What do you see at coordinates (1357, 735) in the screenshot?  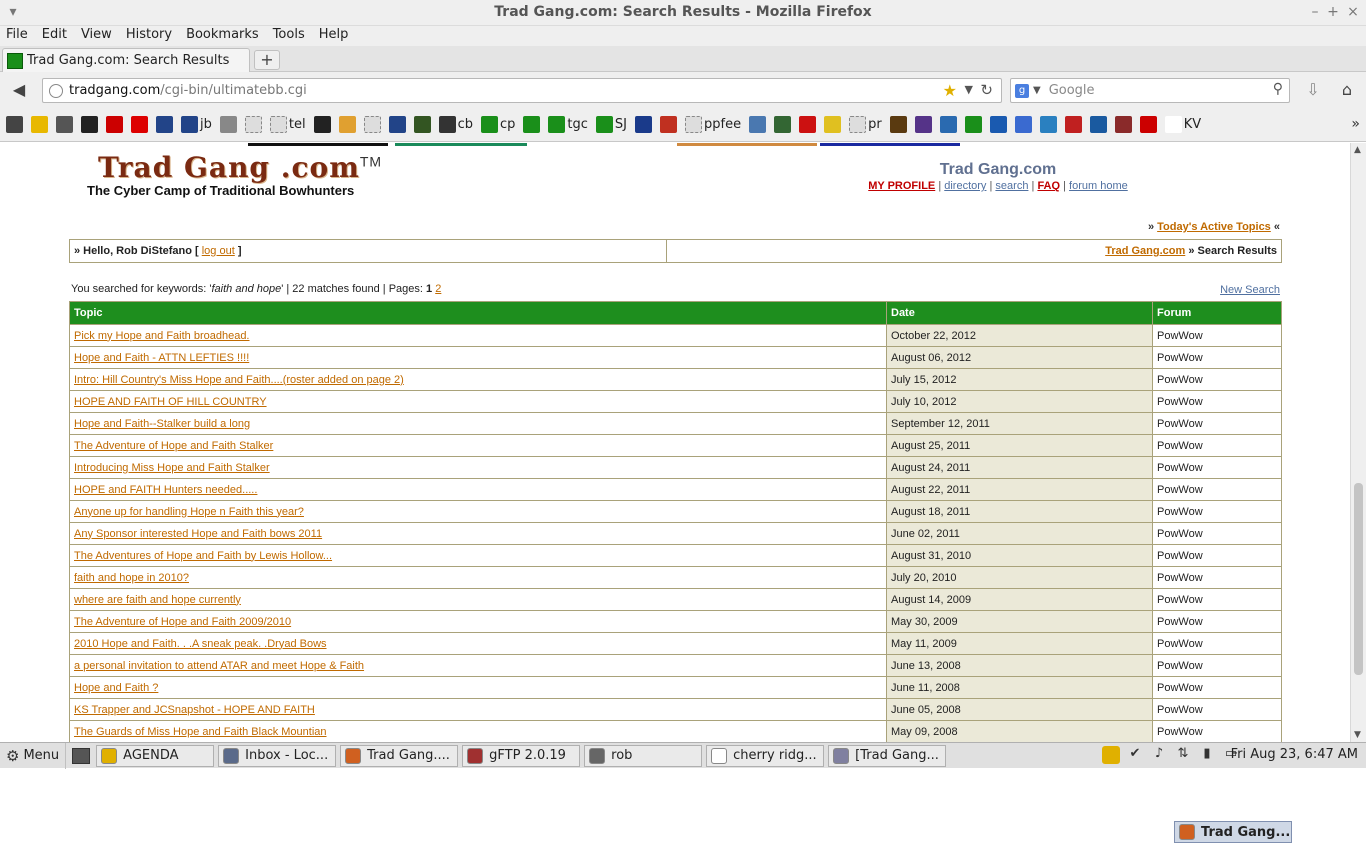 I see `scroll-down-icon: ▼` at bounding box center [1357, 735].